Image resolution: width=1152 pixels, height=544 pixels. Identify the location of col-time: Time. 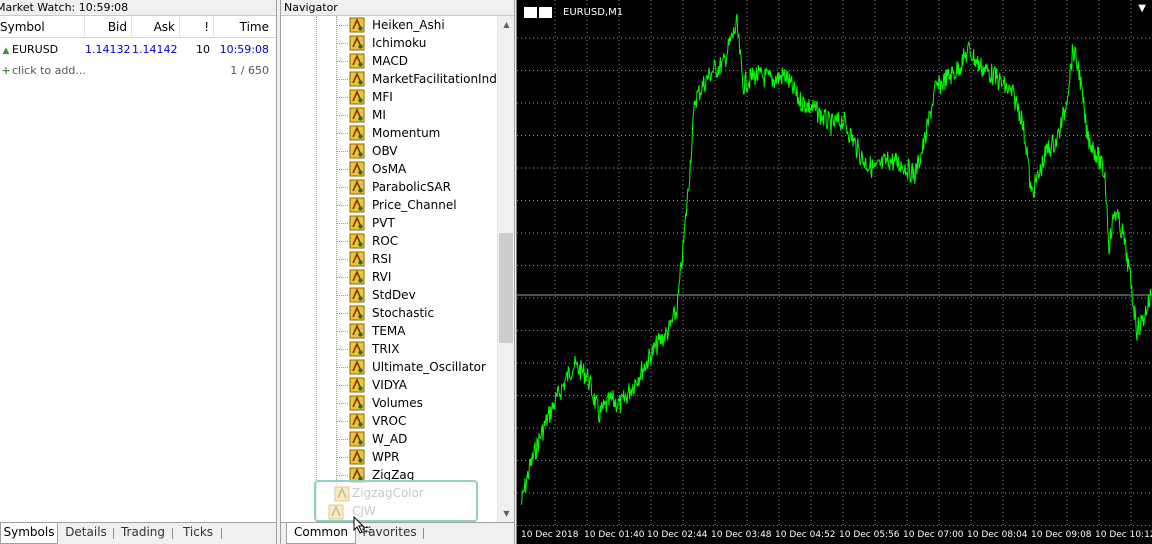
(245, 27).